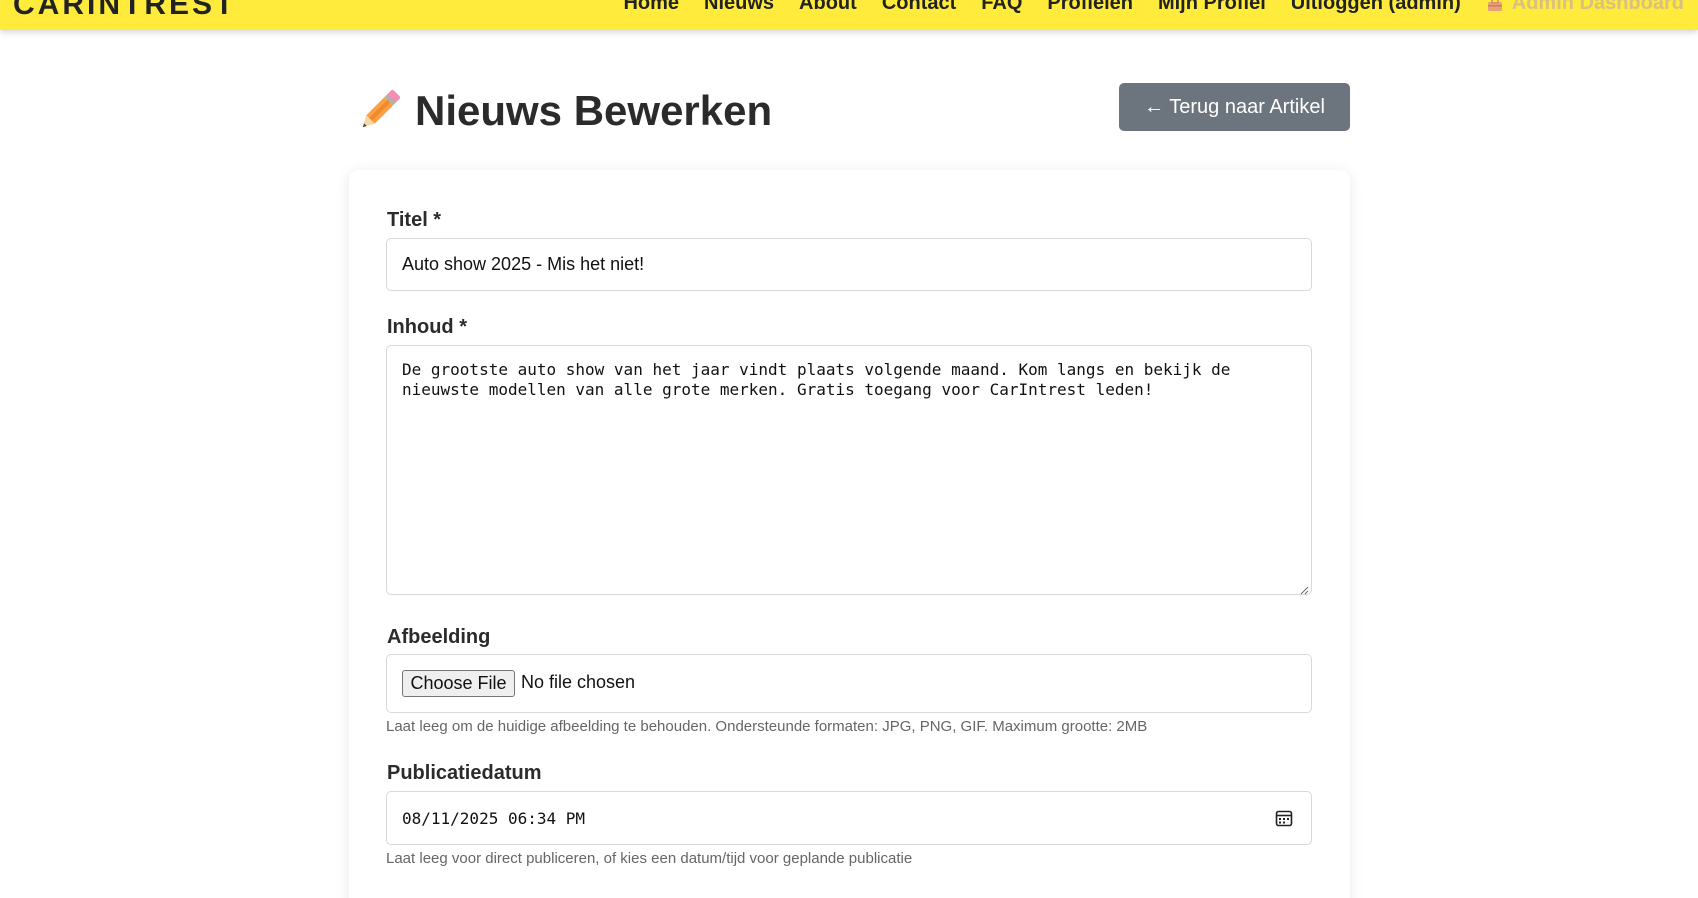  Describe the element at coordinates (1376, 8) in the screenshot. I see `nav-link-uitloggen: Uitloggen (admin)` at that location.